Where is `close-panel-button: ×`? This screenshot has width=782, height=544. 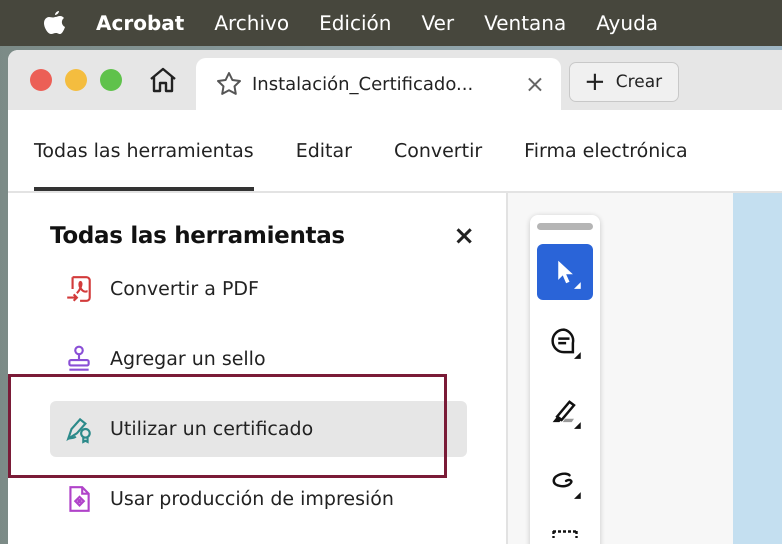 close-panel-button: × is located at coordinates (464, 236).